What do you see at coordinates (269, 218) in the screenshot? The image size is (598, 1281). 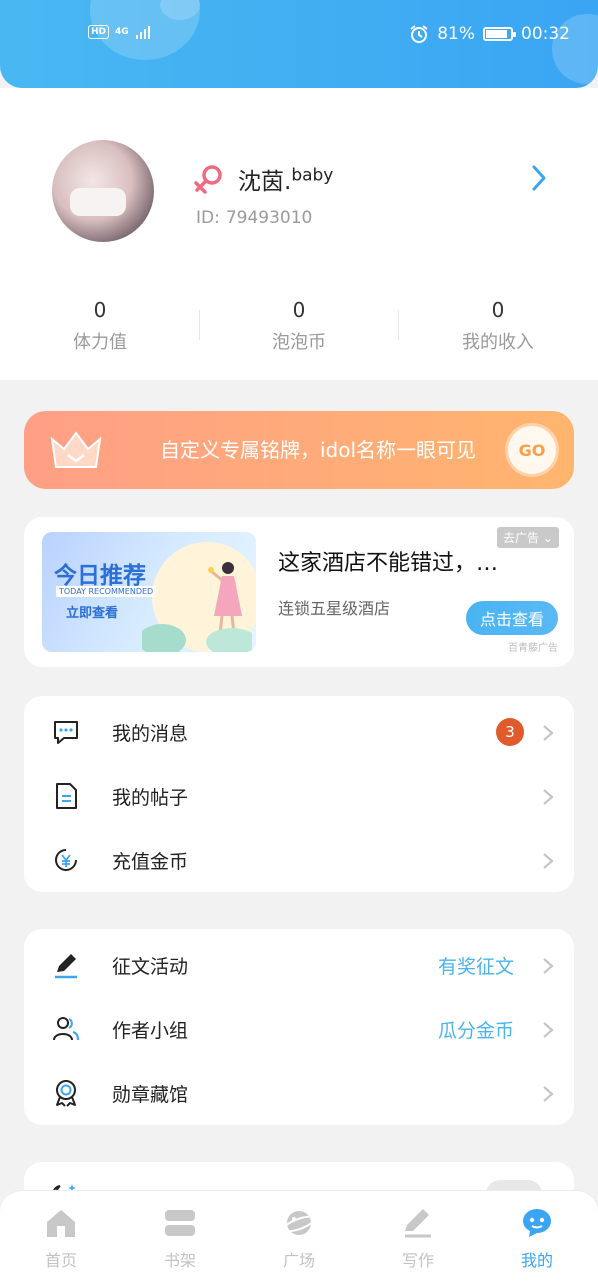 I see `user-id-value: 79493010` at bounding box center [269, 218].